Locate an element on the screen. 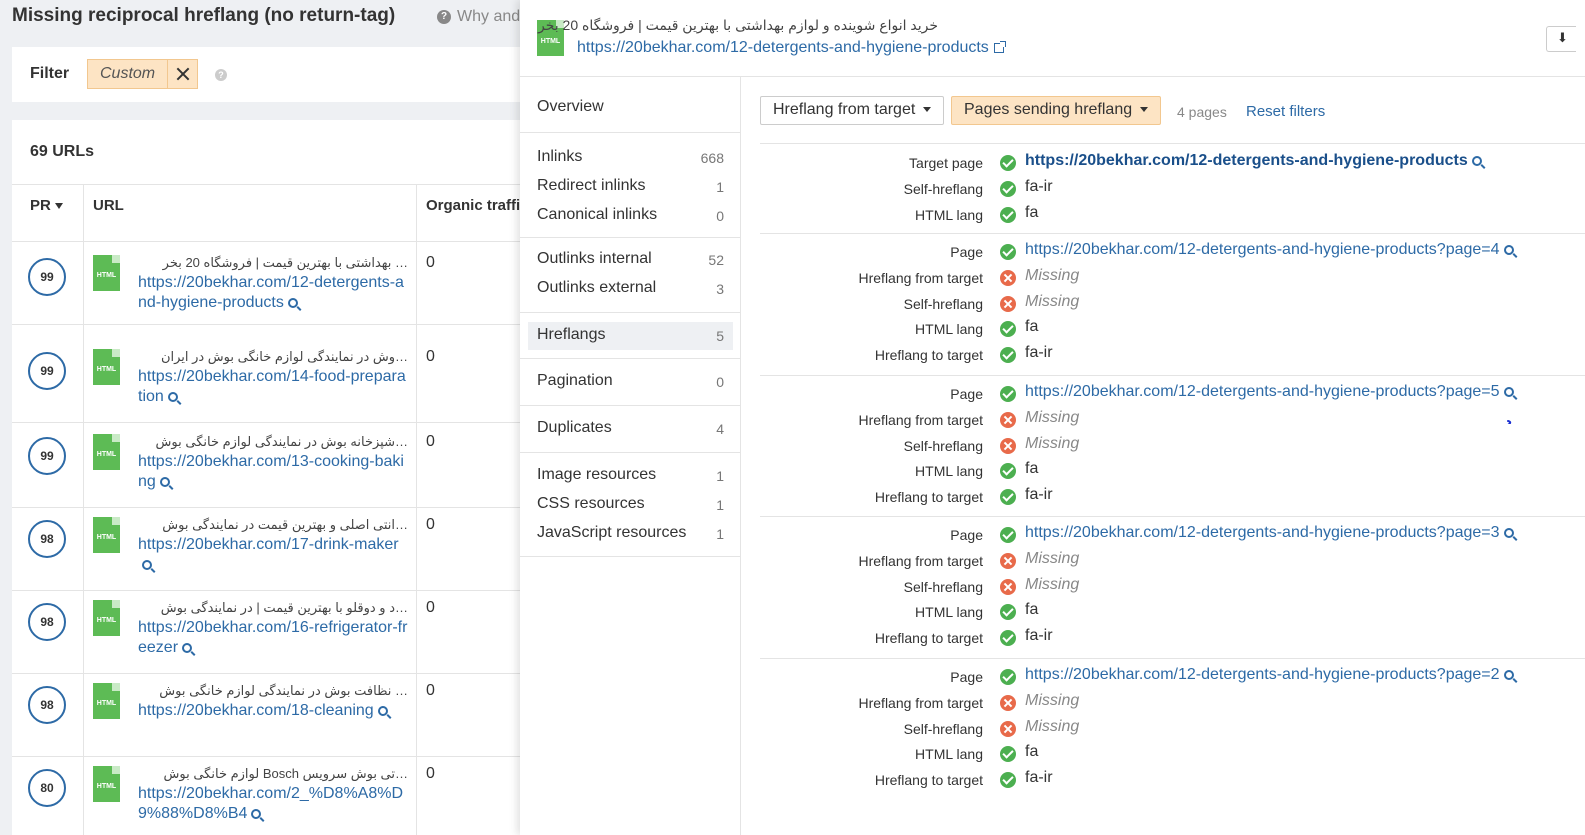 This screenshot has height=835, width=1585. pr-score: 98 is located at coordinates (47, 622).